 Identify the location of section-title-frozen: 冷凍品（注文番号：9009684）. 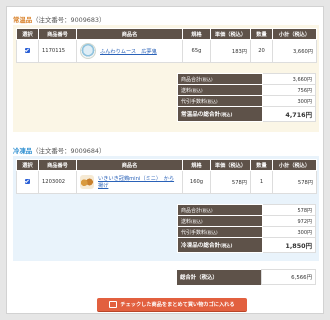
(59, 150).